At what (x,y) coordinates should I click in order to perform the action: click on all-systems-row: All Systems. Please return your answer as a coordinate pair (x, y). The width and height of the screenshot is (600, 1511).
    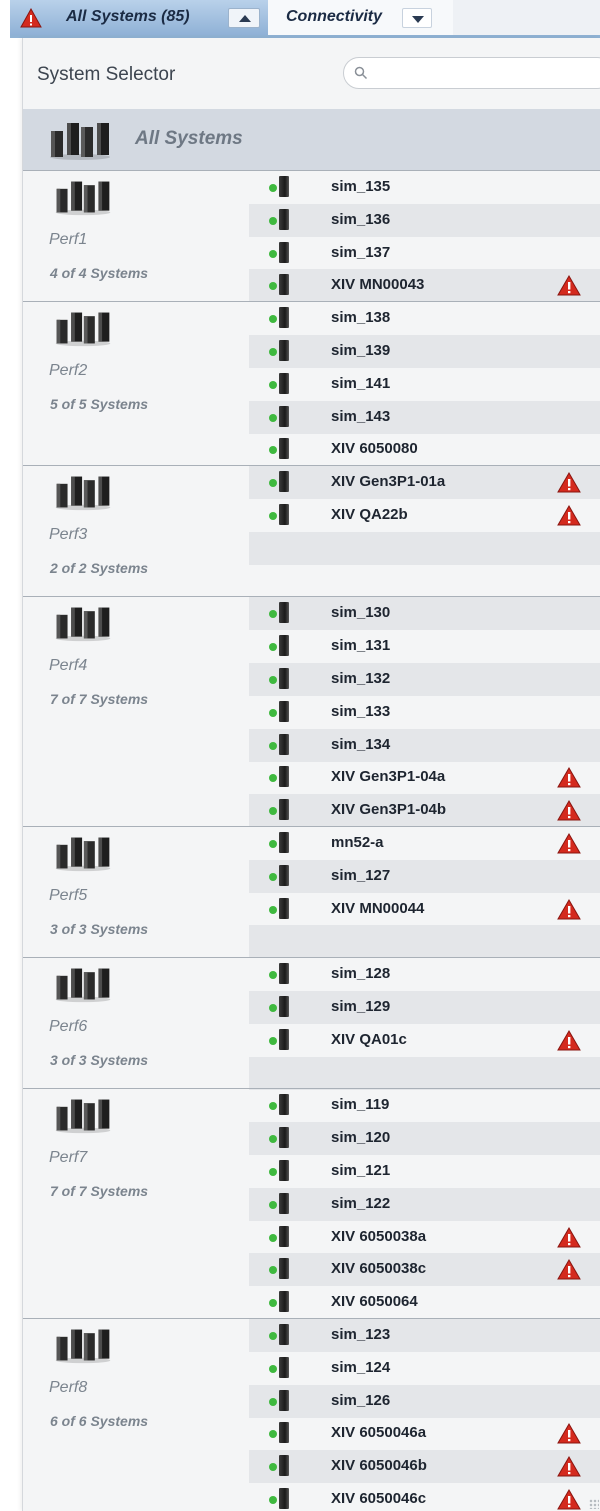
    Looking at the image, I should click on (311, 139).